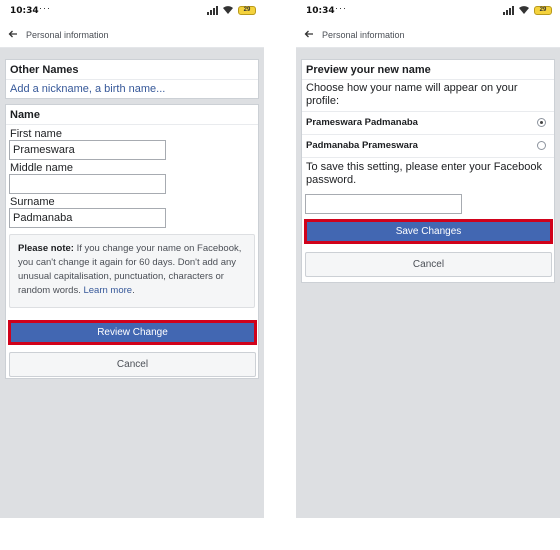 This screenshot has height=550, width=560. Describe the element at coordinates (41, 168) in the screenshot. I see `middle-name-label: Middle name` at that location.